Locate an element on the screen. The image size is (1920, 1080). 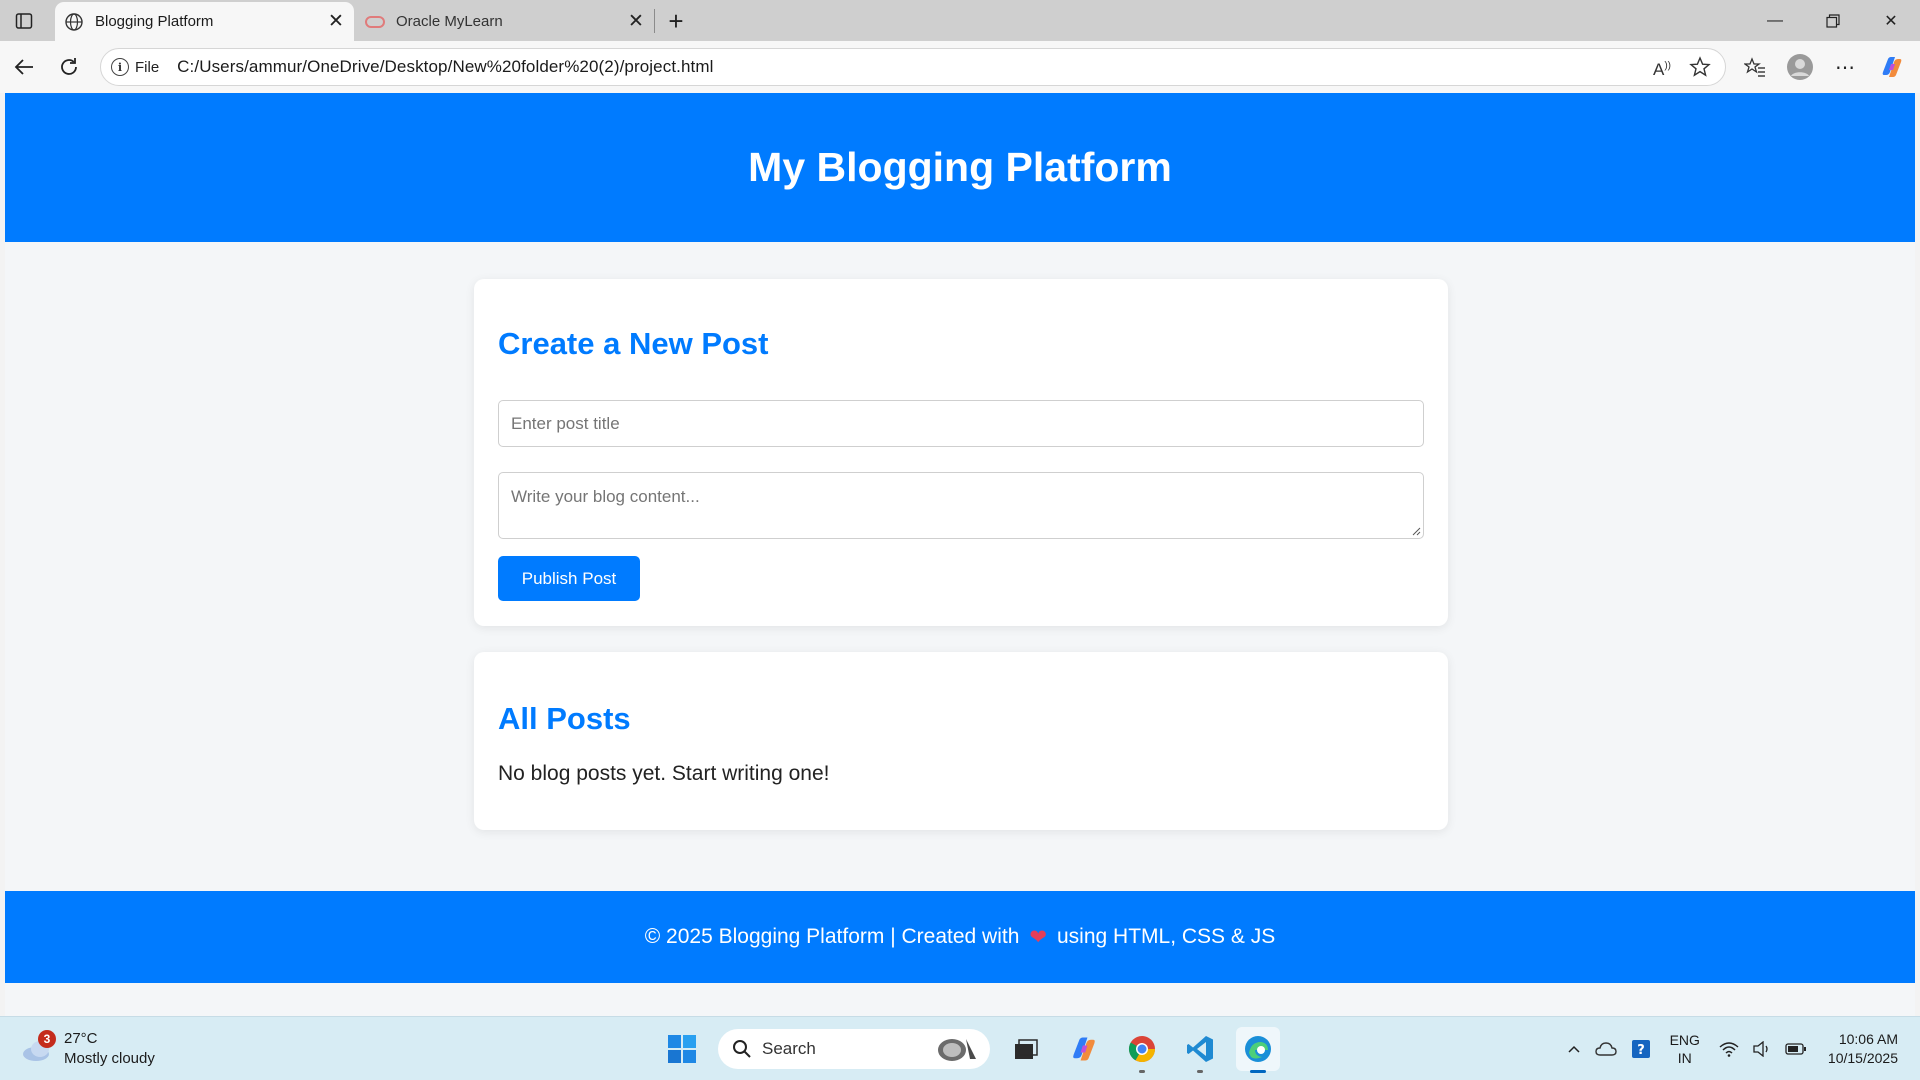
site-title: My Blogging Platform is located at coordinates (960, 167).